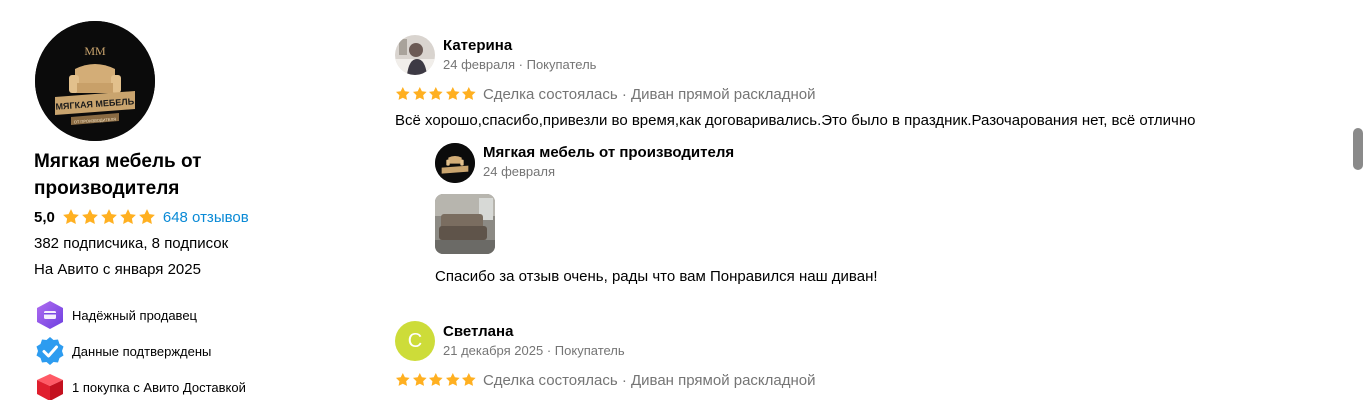 This screenshot has height=400, width=1365. Describe the element at coordinates (519, 171) in the screenshot. I see `reply-date: 24 февраля` at that location.